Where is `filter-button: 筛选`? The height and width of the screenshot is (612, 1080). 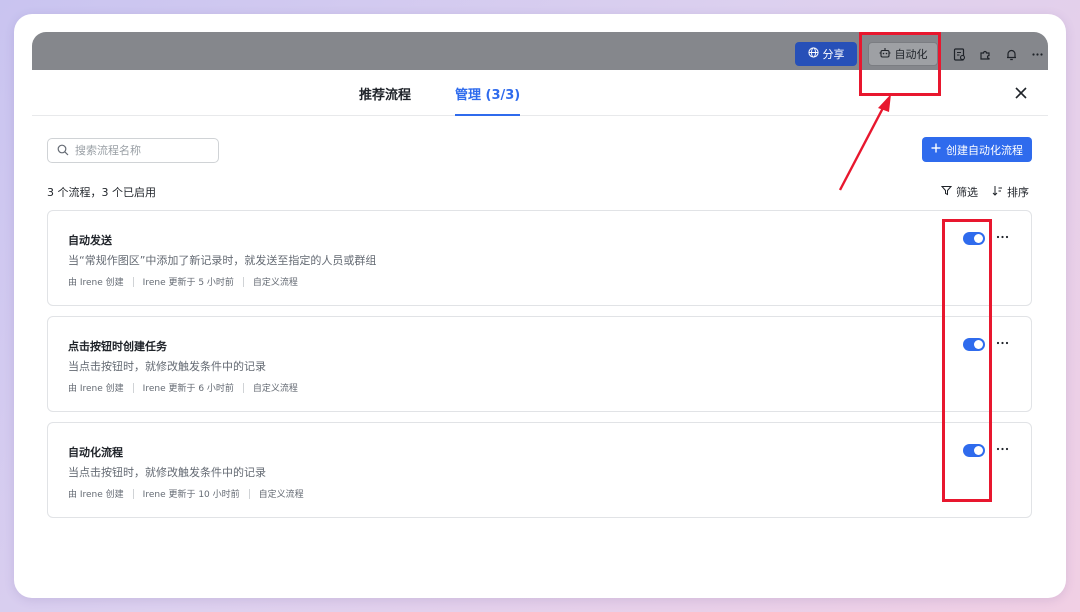
filter-button: 筛选 is located at coordinates (959, 192).